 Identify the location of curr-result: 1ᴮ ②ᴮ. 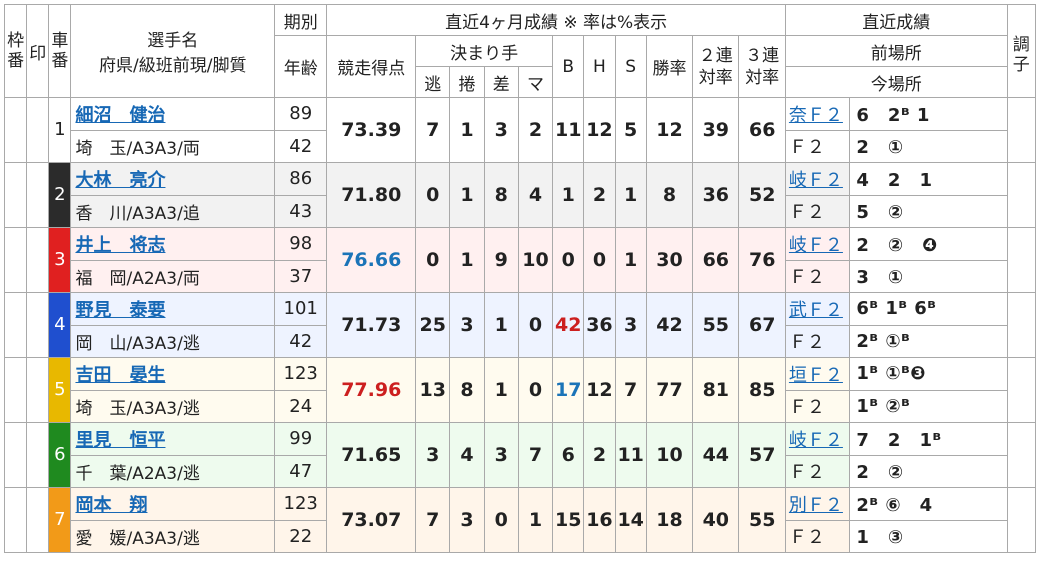
(928, 406).